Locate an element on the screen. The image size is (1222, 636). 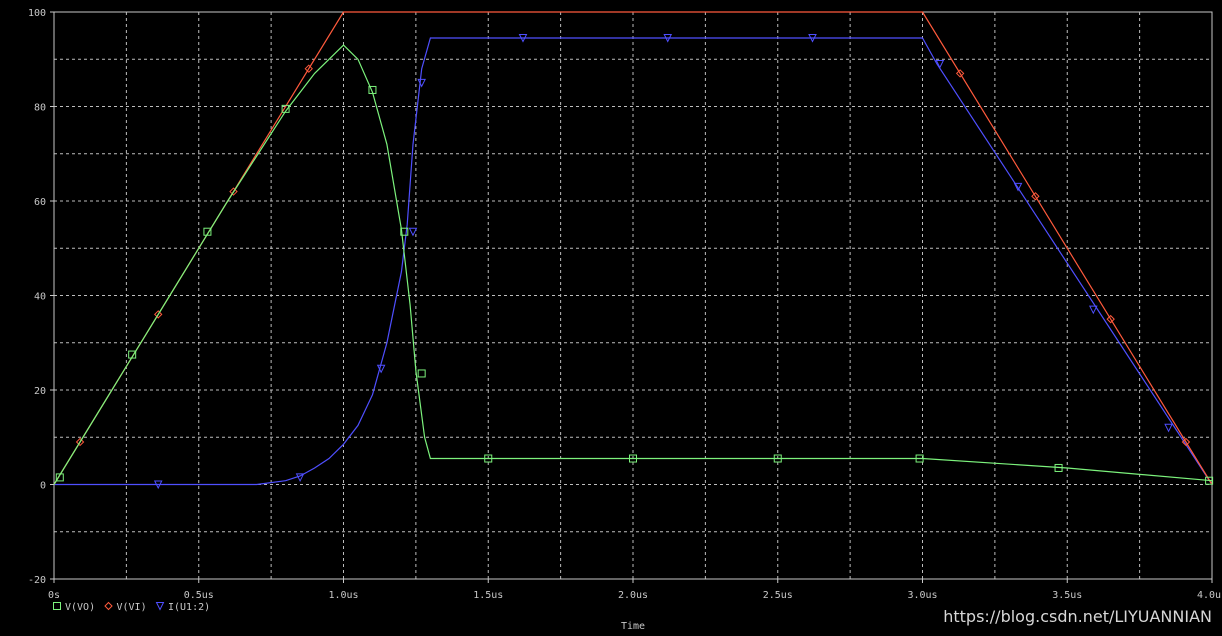
y-tick-label: 60 is located at coordinates (40, 202).